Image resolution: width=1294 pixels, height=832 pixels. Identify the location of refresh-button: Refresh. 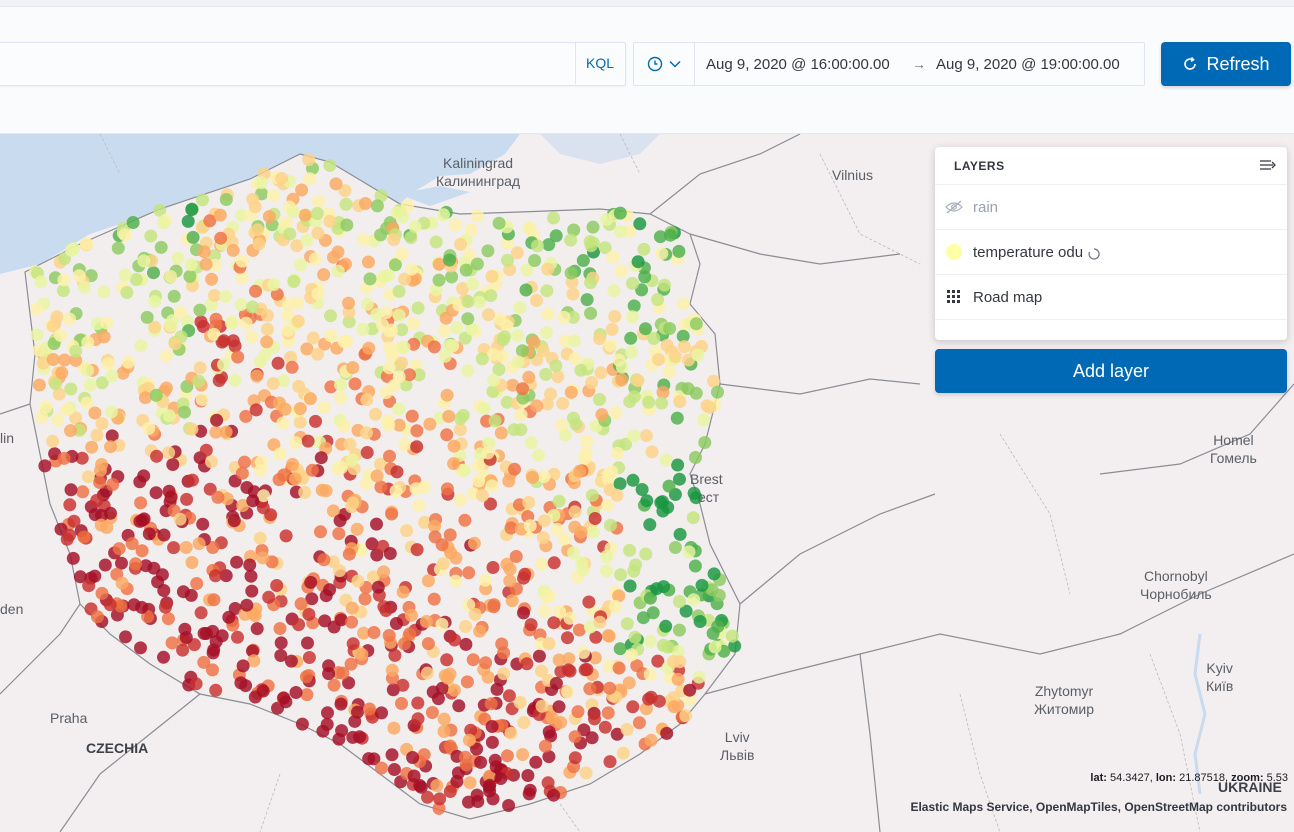
(1226, 64).